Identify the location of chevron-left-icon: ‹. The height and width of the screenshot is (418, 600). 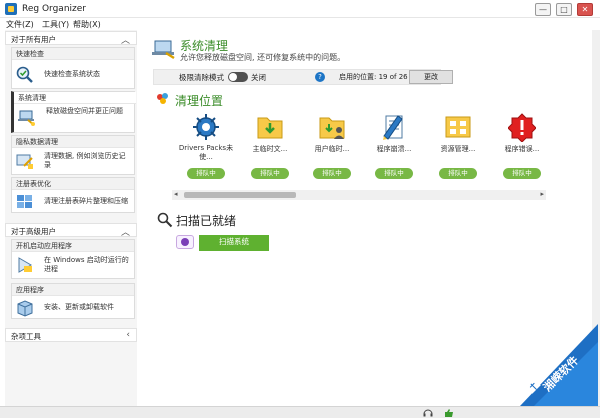
(128, 335).